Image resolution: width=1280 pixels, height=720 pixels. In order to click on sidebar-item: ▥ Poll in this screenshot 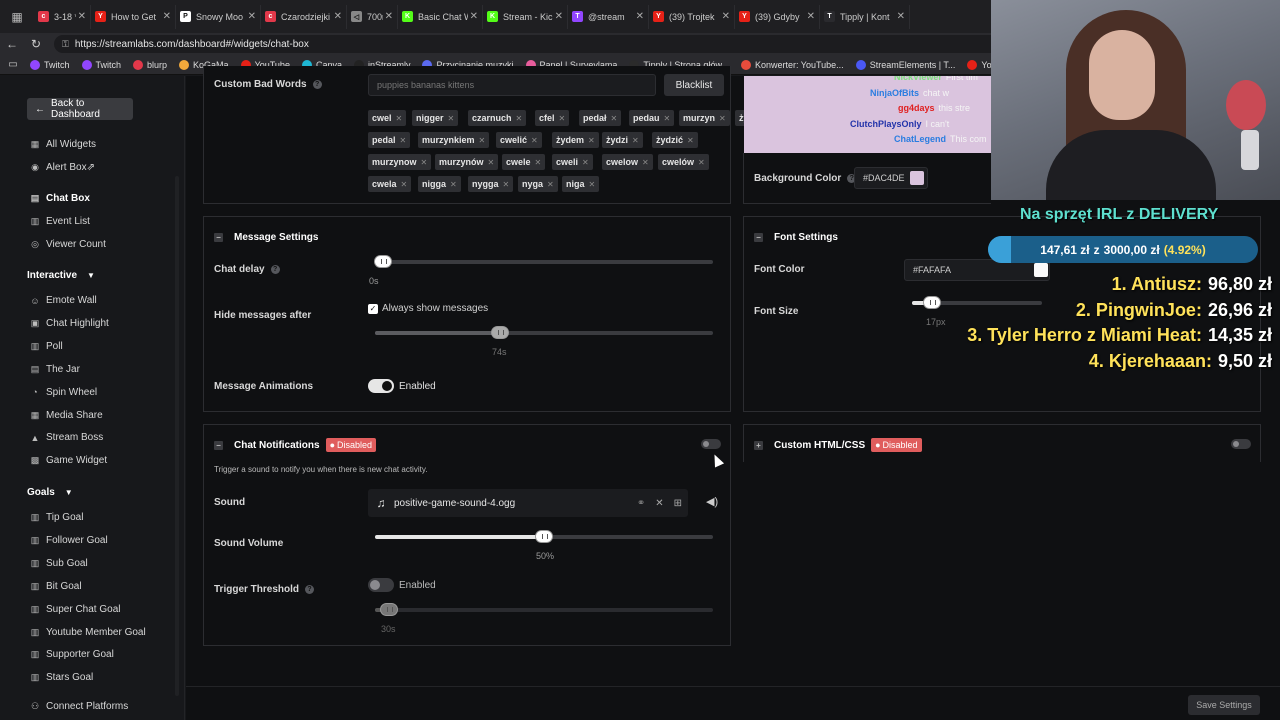, I will do `click(46, 346)`.